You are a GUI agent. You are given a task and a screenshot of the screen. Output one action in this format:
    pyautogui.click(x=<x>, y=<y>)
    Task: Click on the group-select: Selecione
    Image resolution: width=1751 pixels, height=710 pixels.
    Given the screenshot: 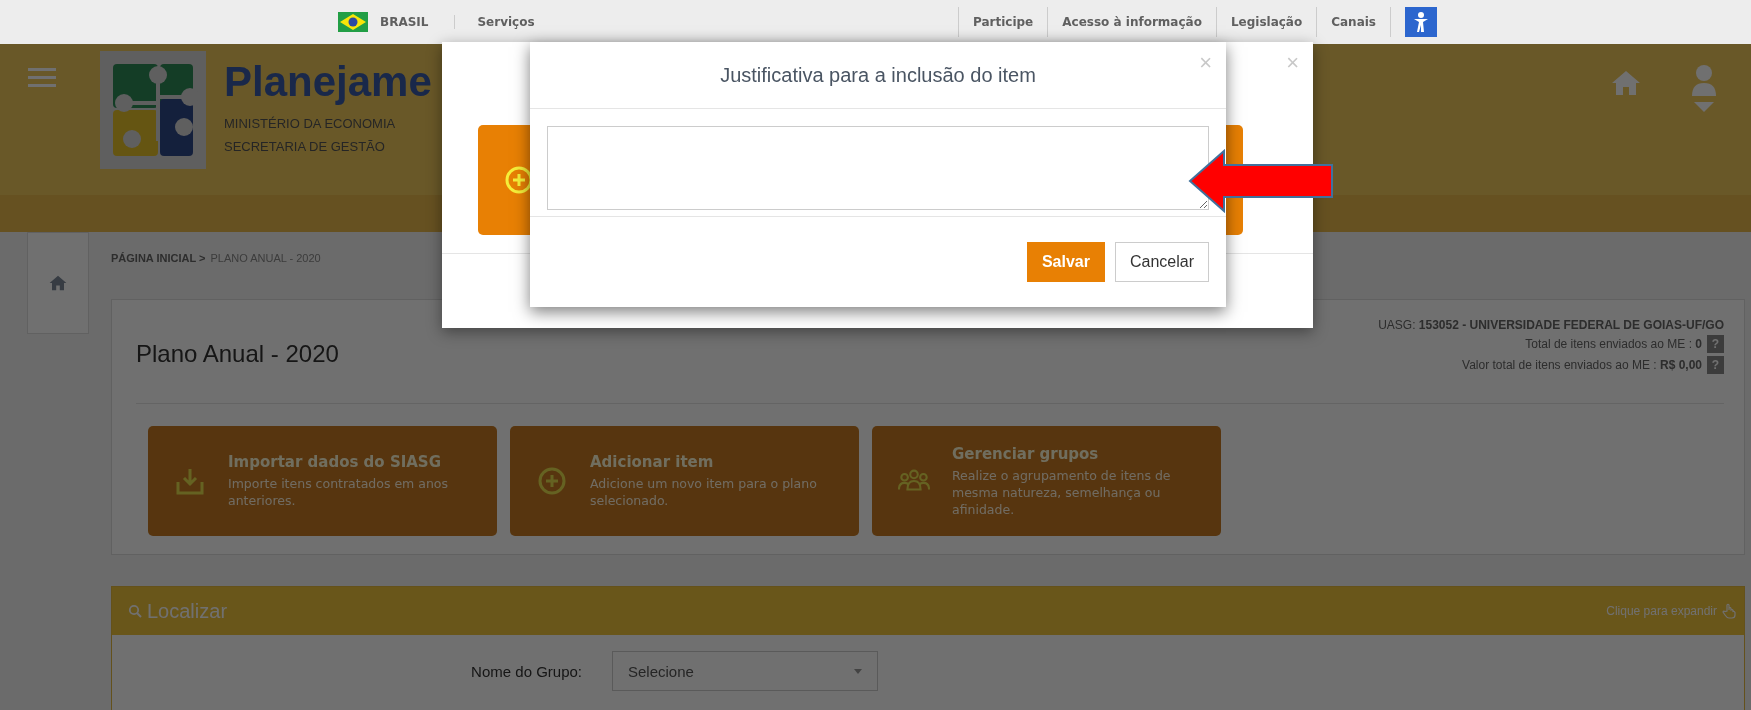 What is the action you would take?
    pyautogui.click(x=745, y=671)
    